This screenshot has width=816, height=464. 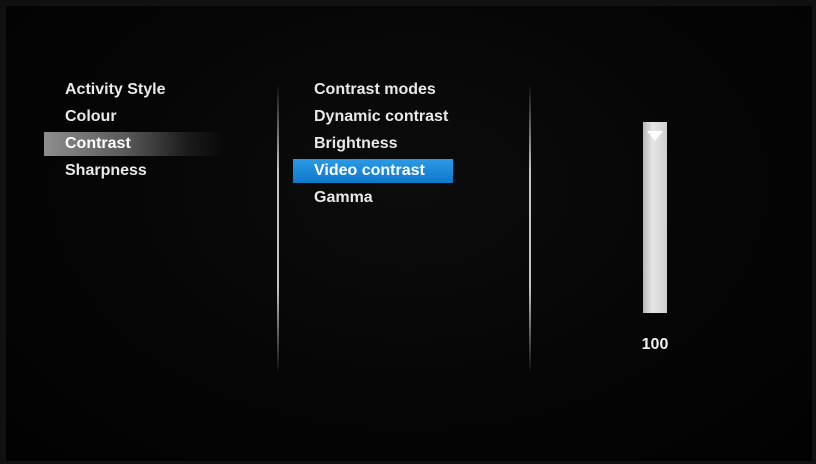 What do you see at coordinates (373, 198) in the screenshot?
I see `submenu-item-gamma: Gamma` at bounding box center [373, 198].